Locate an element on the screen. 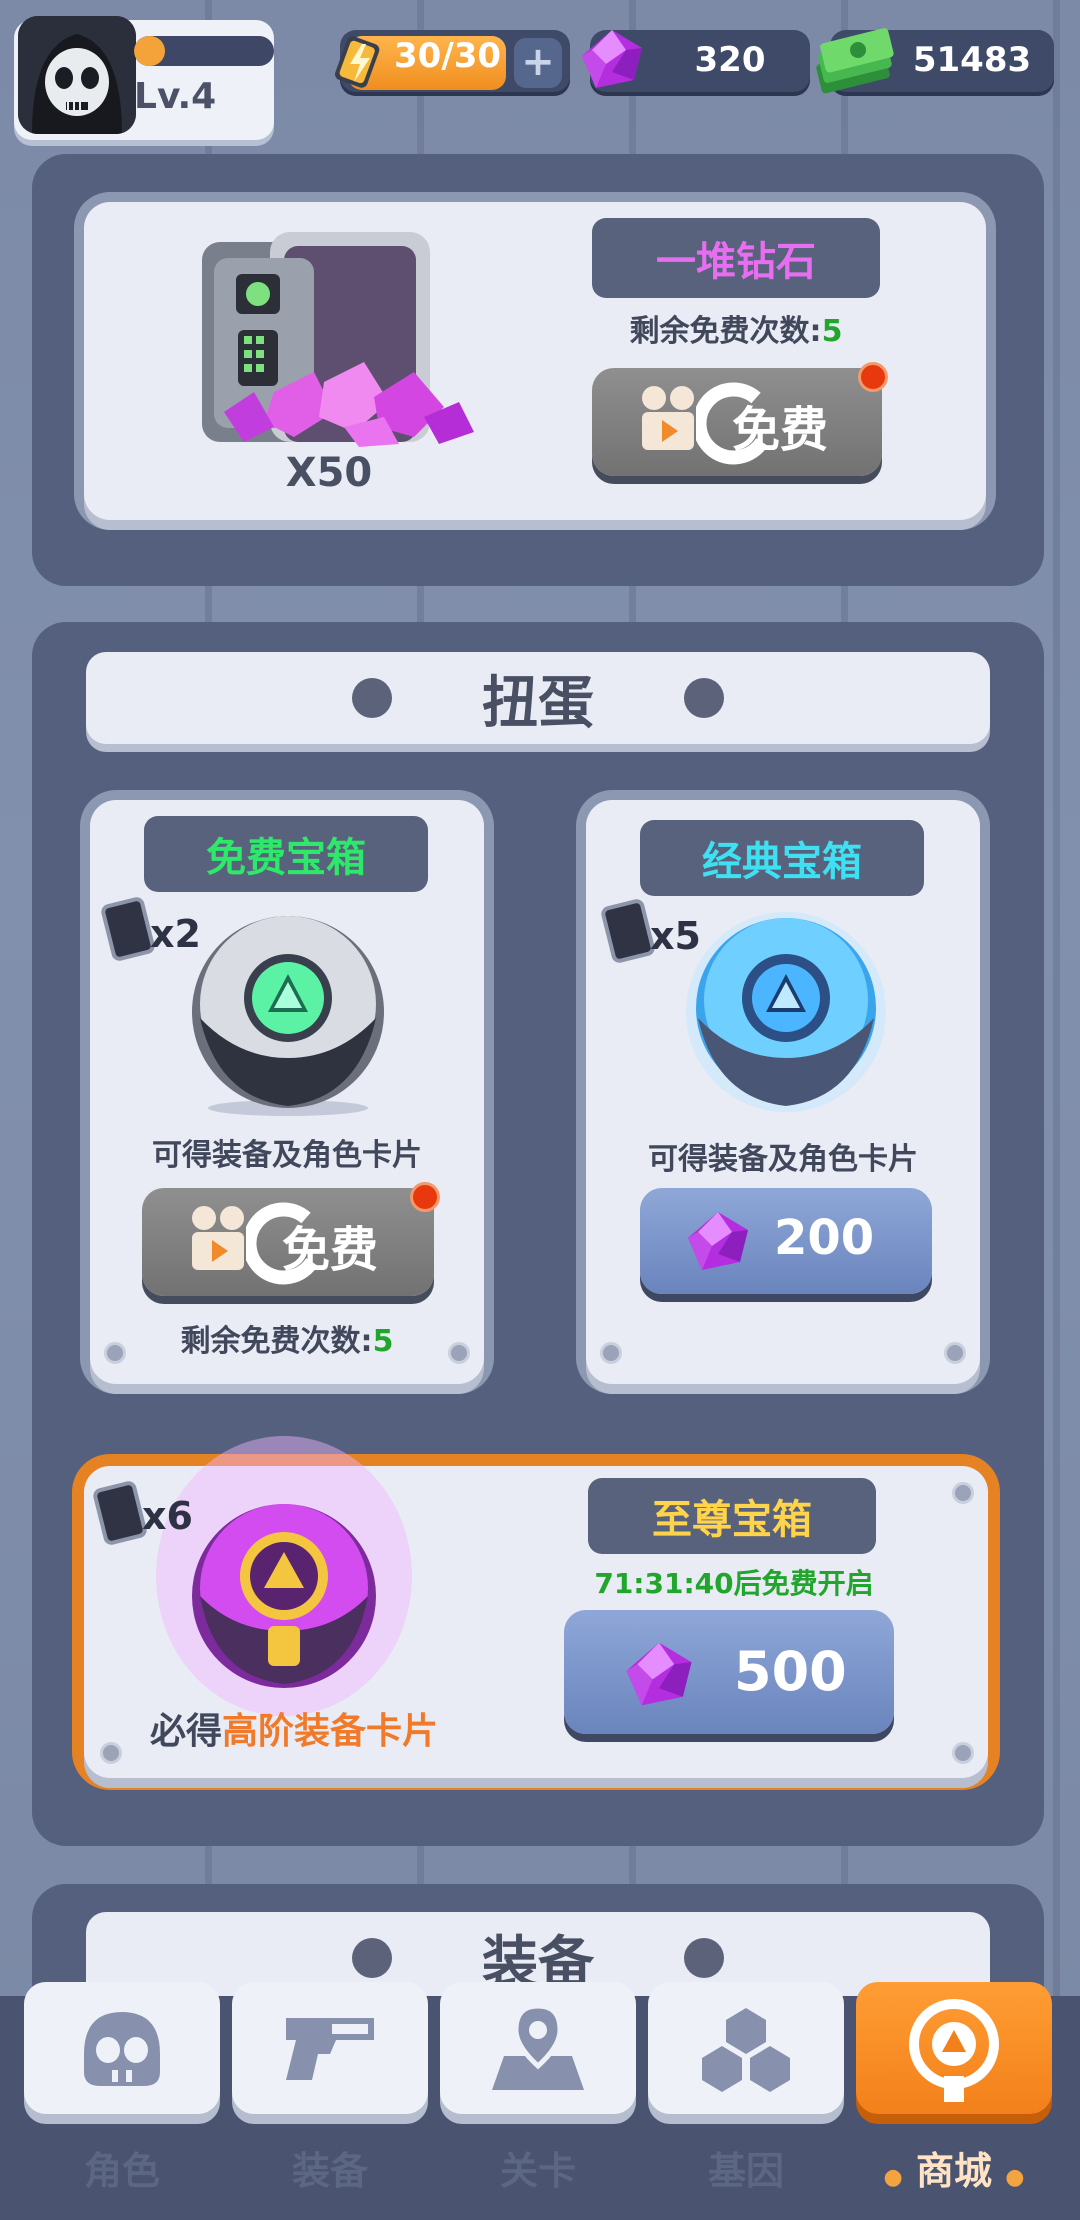  supreme-box-title: 至尊宝箱 is located at coordinates (732, 1516).